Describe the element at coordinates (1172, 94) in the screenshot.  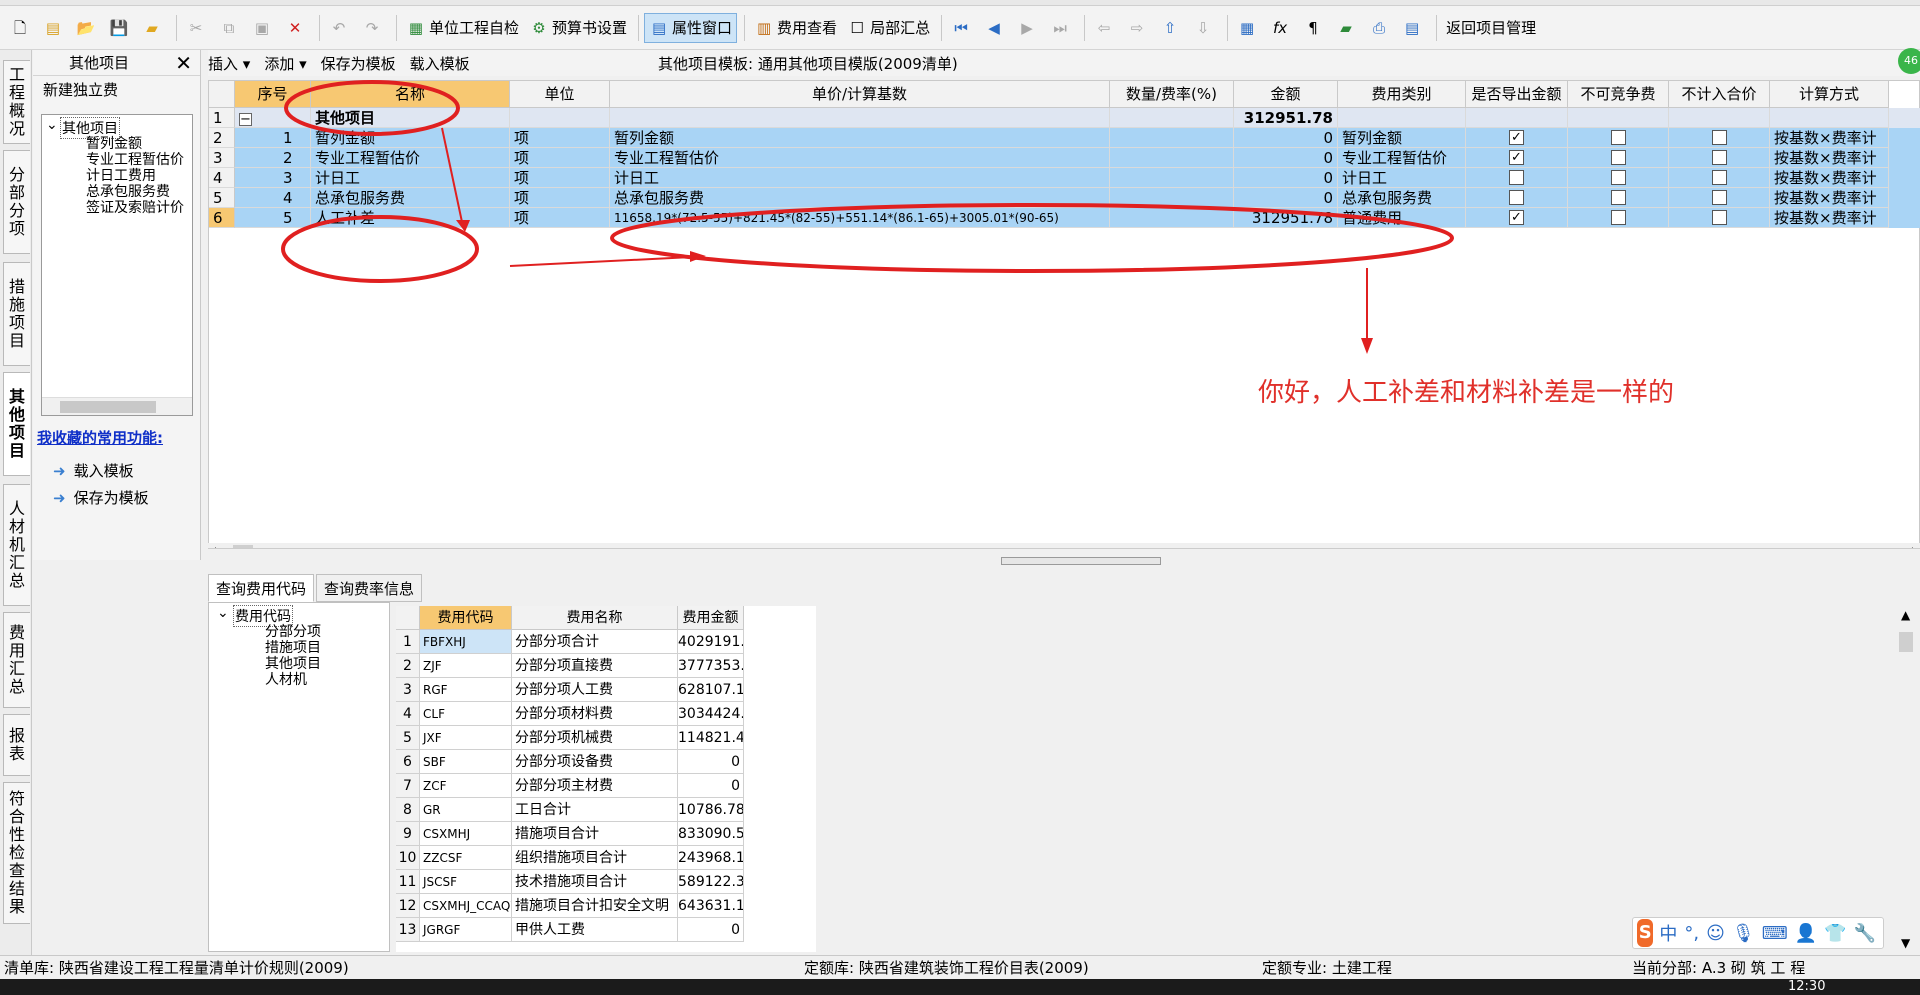
I see `grid-header-cell: 数量/费率(%)` at that location.